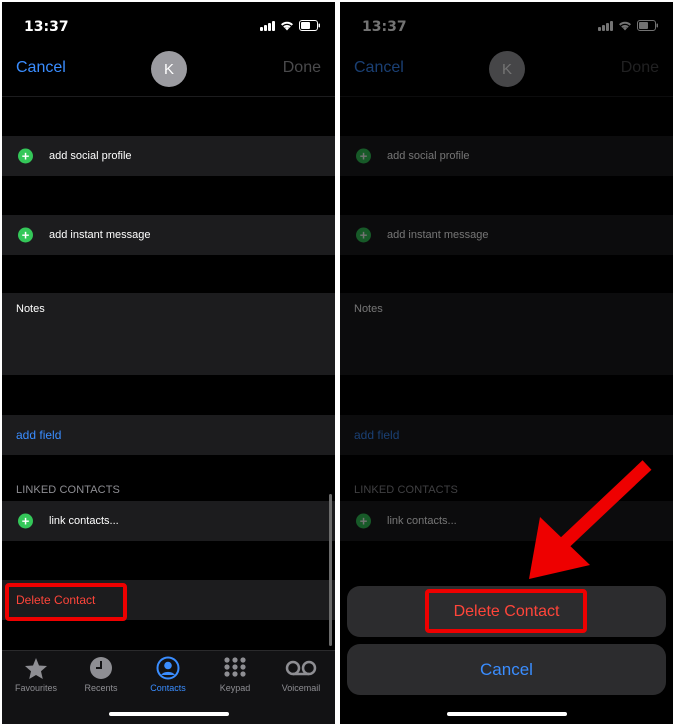 The width and height of the screenshot is (675, 726). Describe the element at coordinates (168, 334) in the screenshot. I see `notes-field: Notes` at that location.